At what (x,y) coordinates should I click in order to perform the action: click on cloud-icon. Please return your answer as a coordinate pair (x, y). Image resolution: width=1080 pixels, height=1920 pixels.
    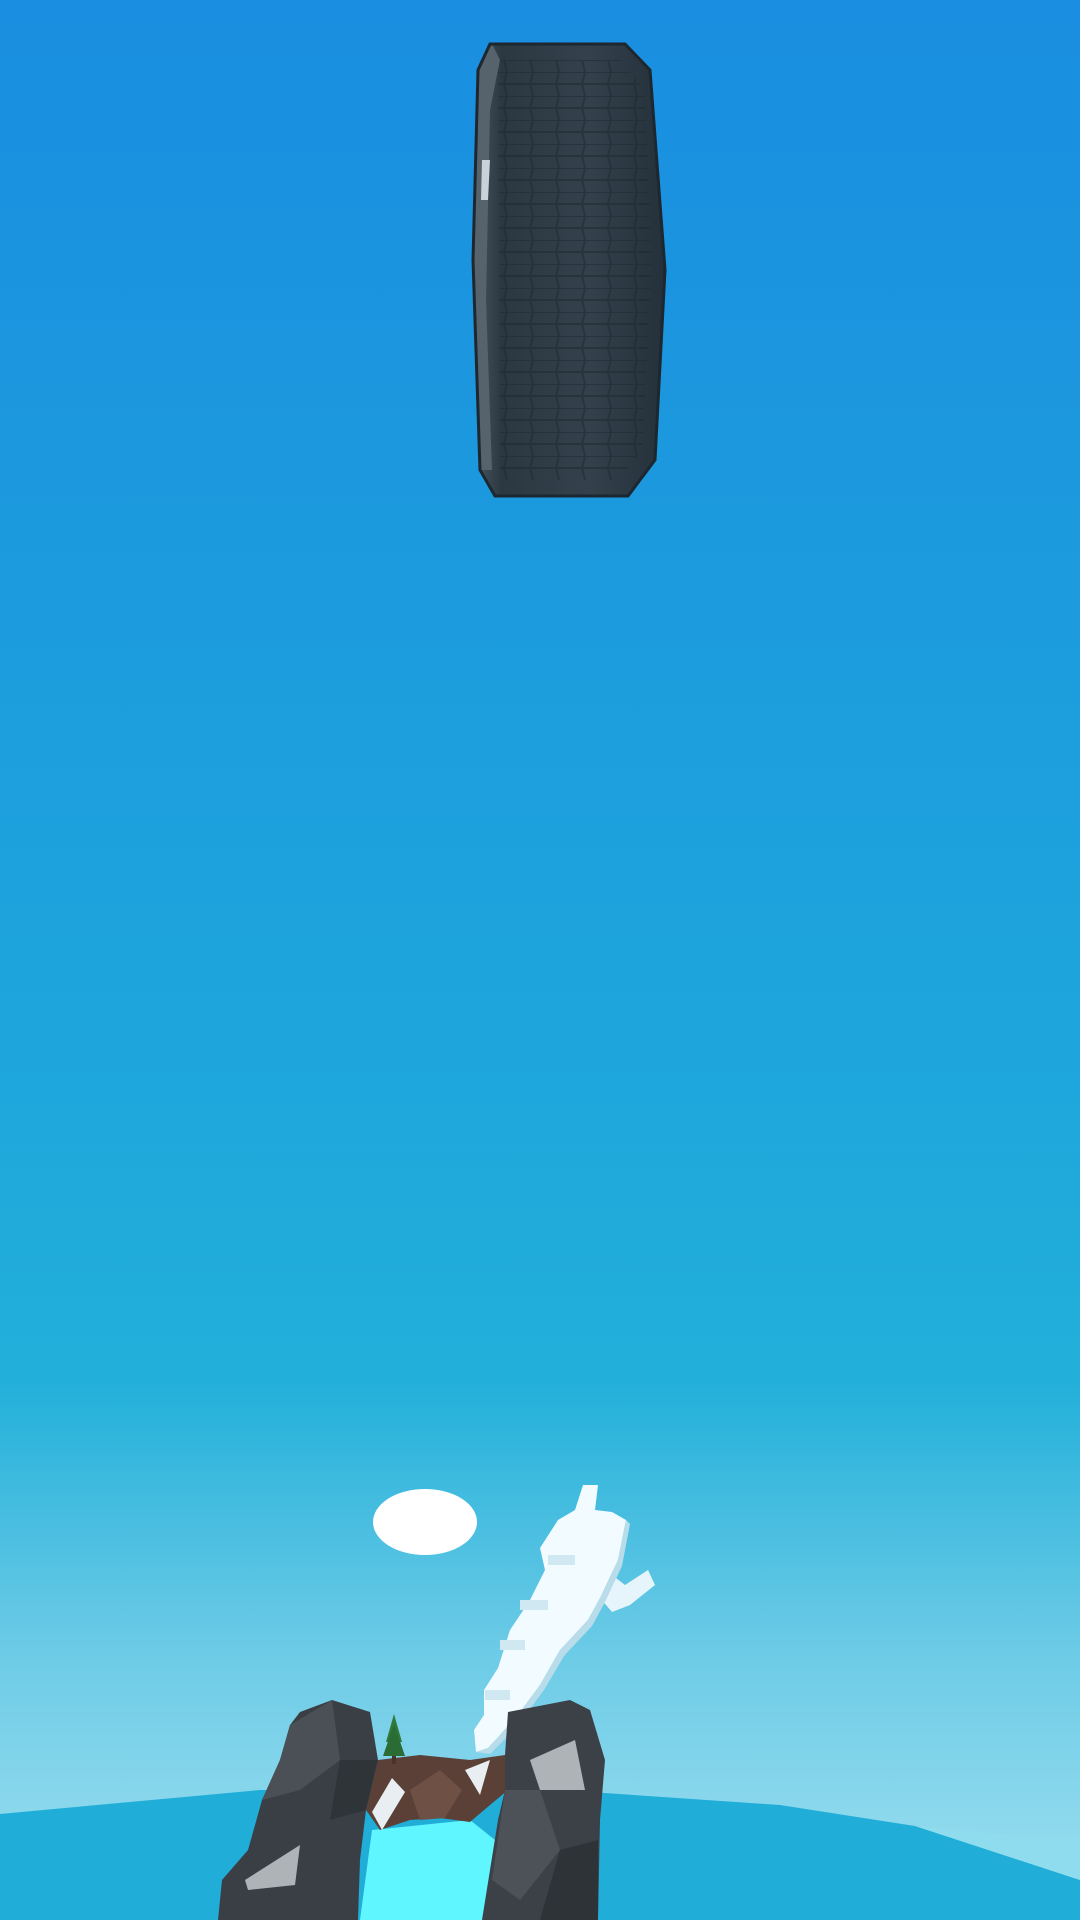
    Looking at the image, I should click on (425, 1522).